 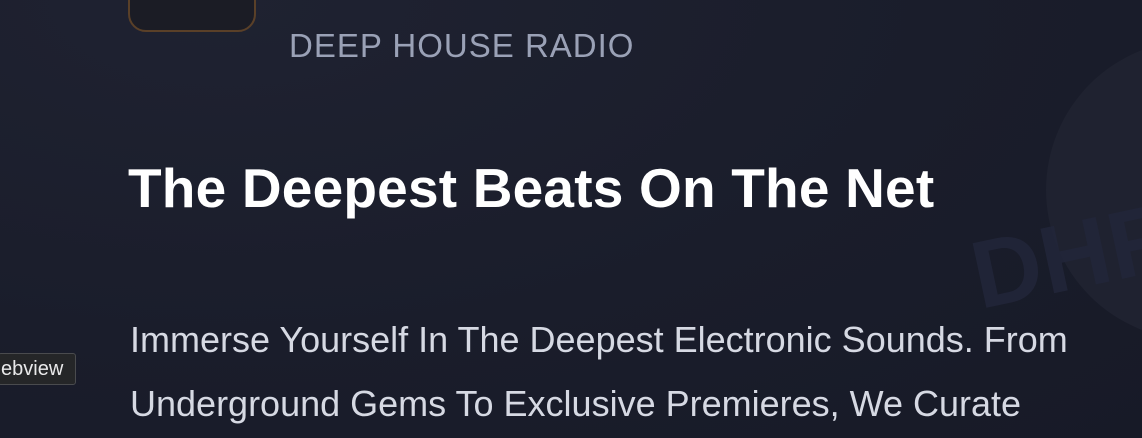 What do you see at coordinates (38, 369) in the screenshot?
I see `tooltip: ebview` at bounding box center [38, 369].